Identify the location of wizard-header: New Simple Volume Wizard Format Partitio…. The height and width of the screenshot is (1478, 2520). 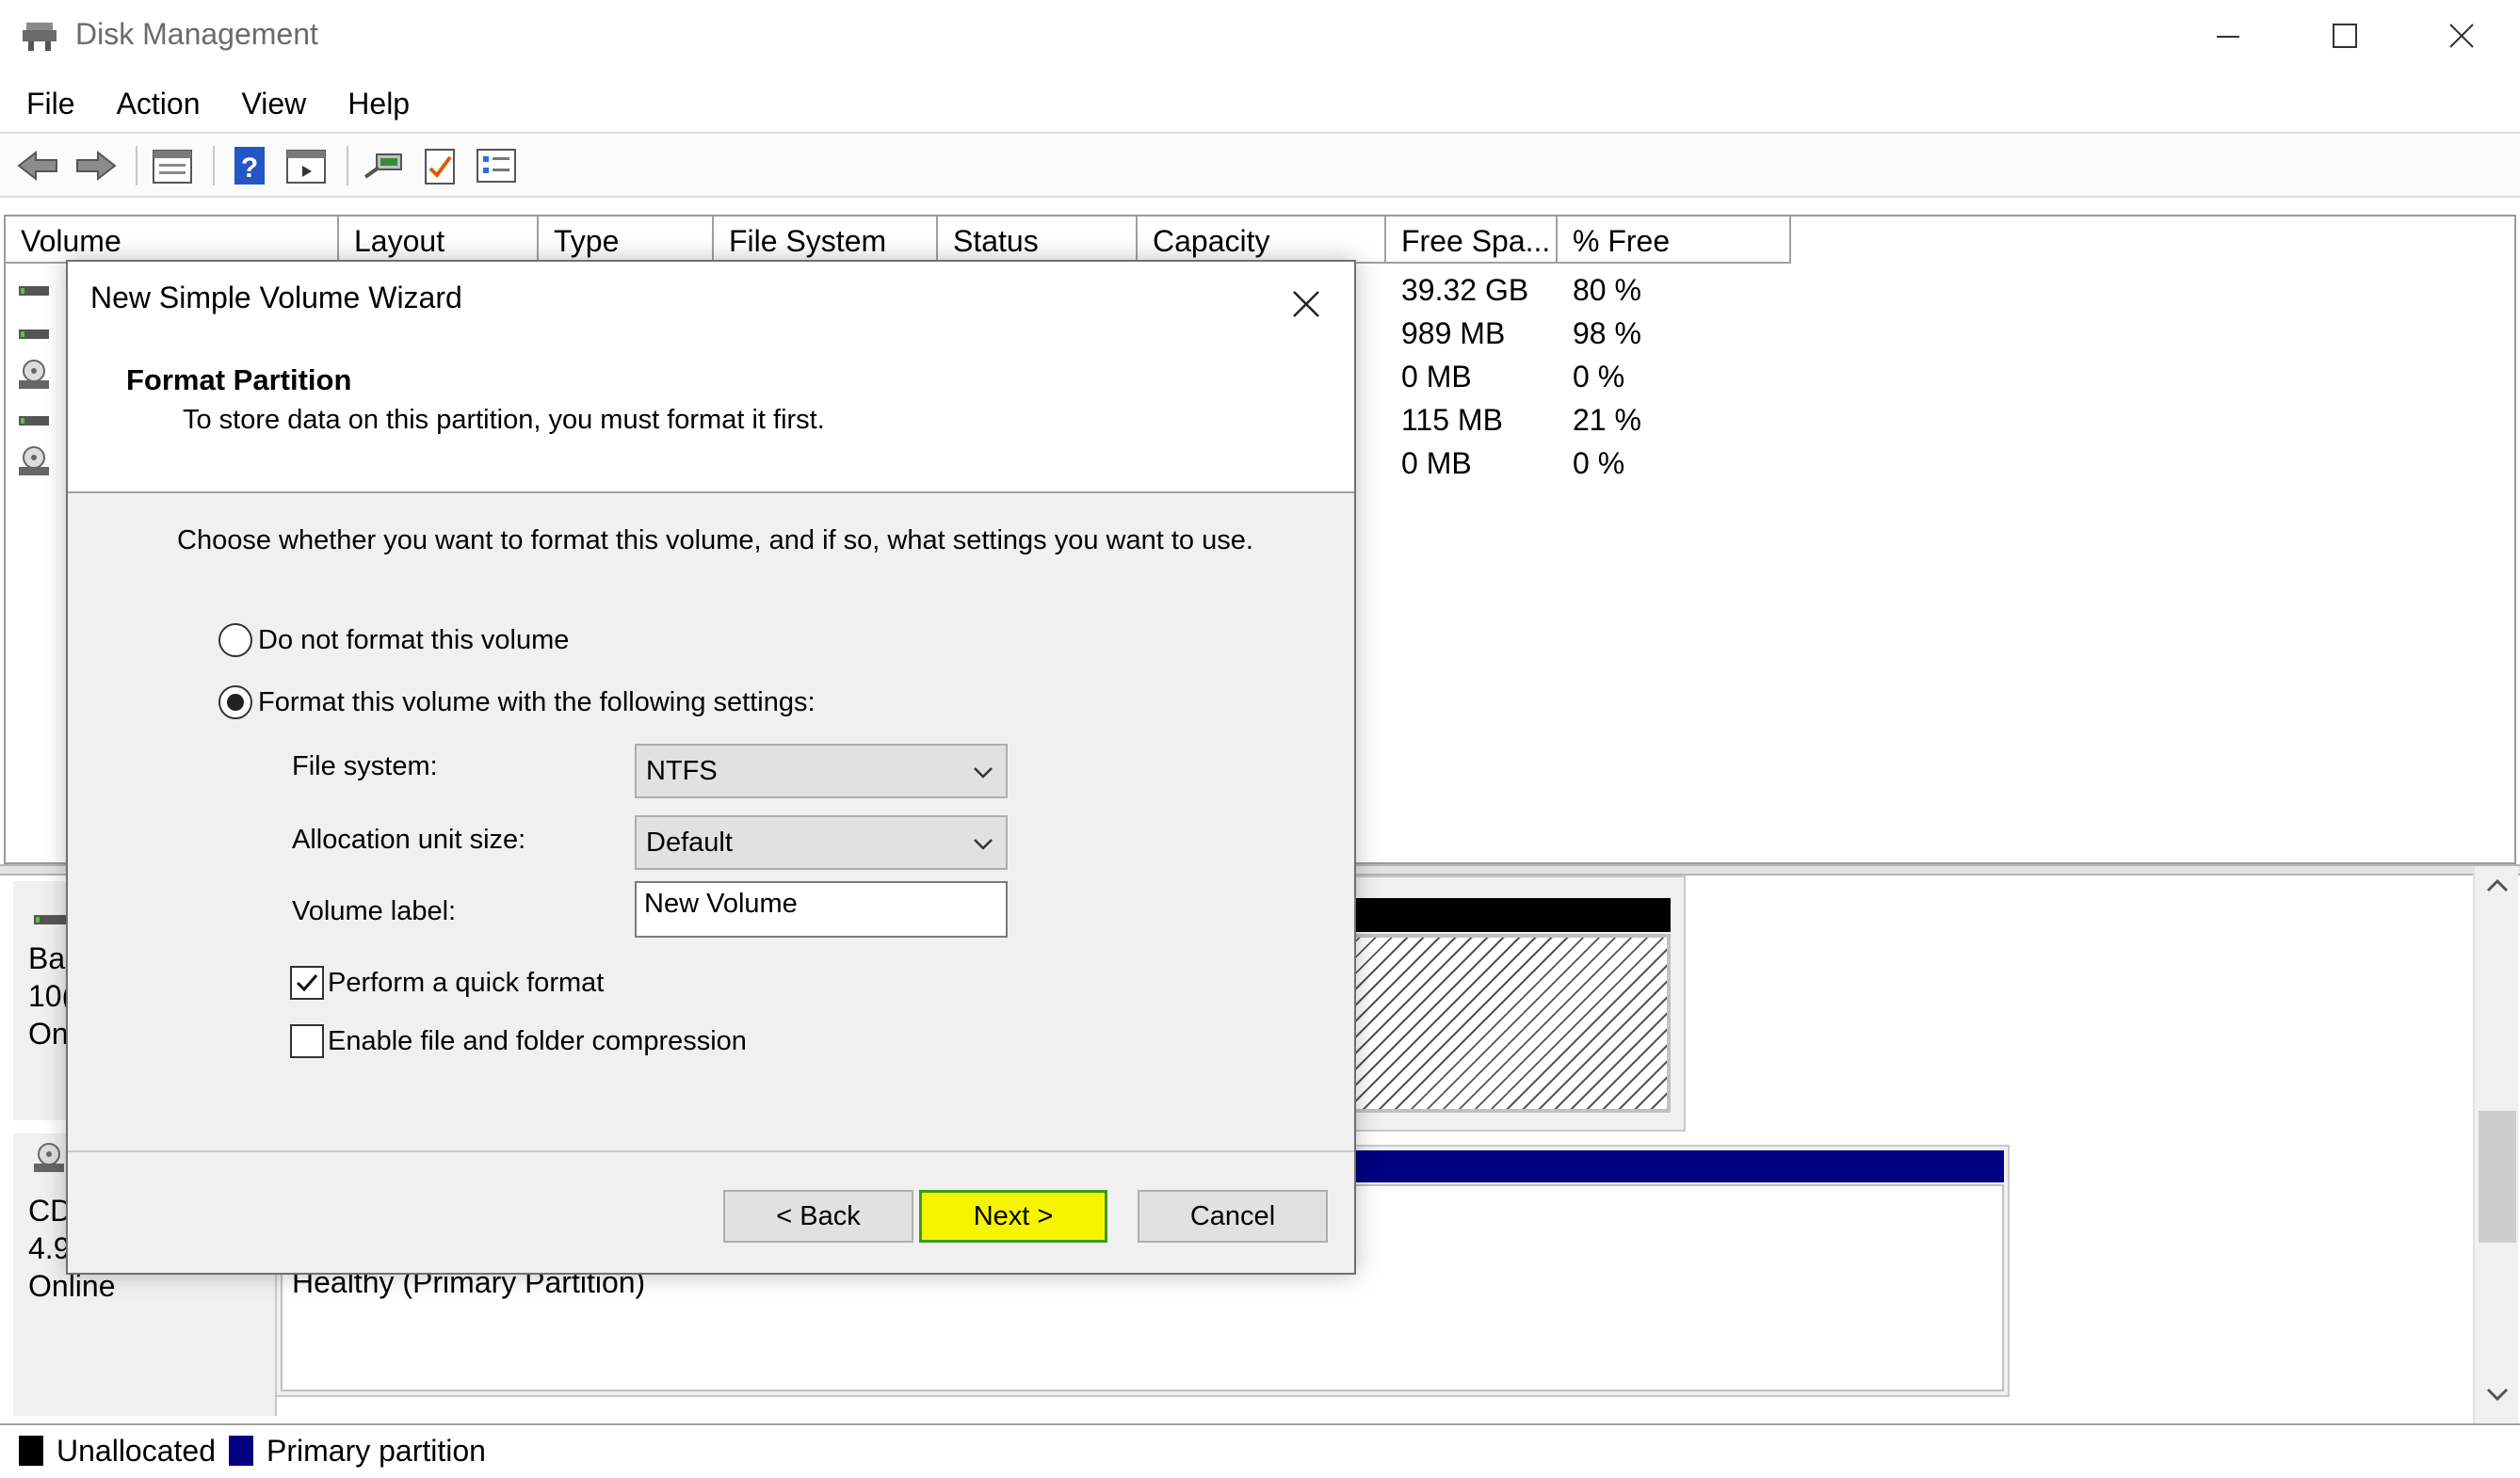
(711, 377).